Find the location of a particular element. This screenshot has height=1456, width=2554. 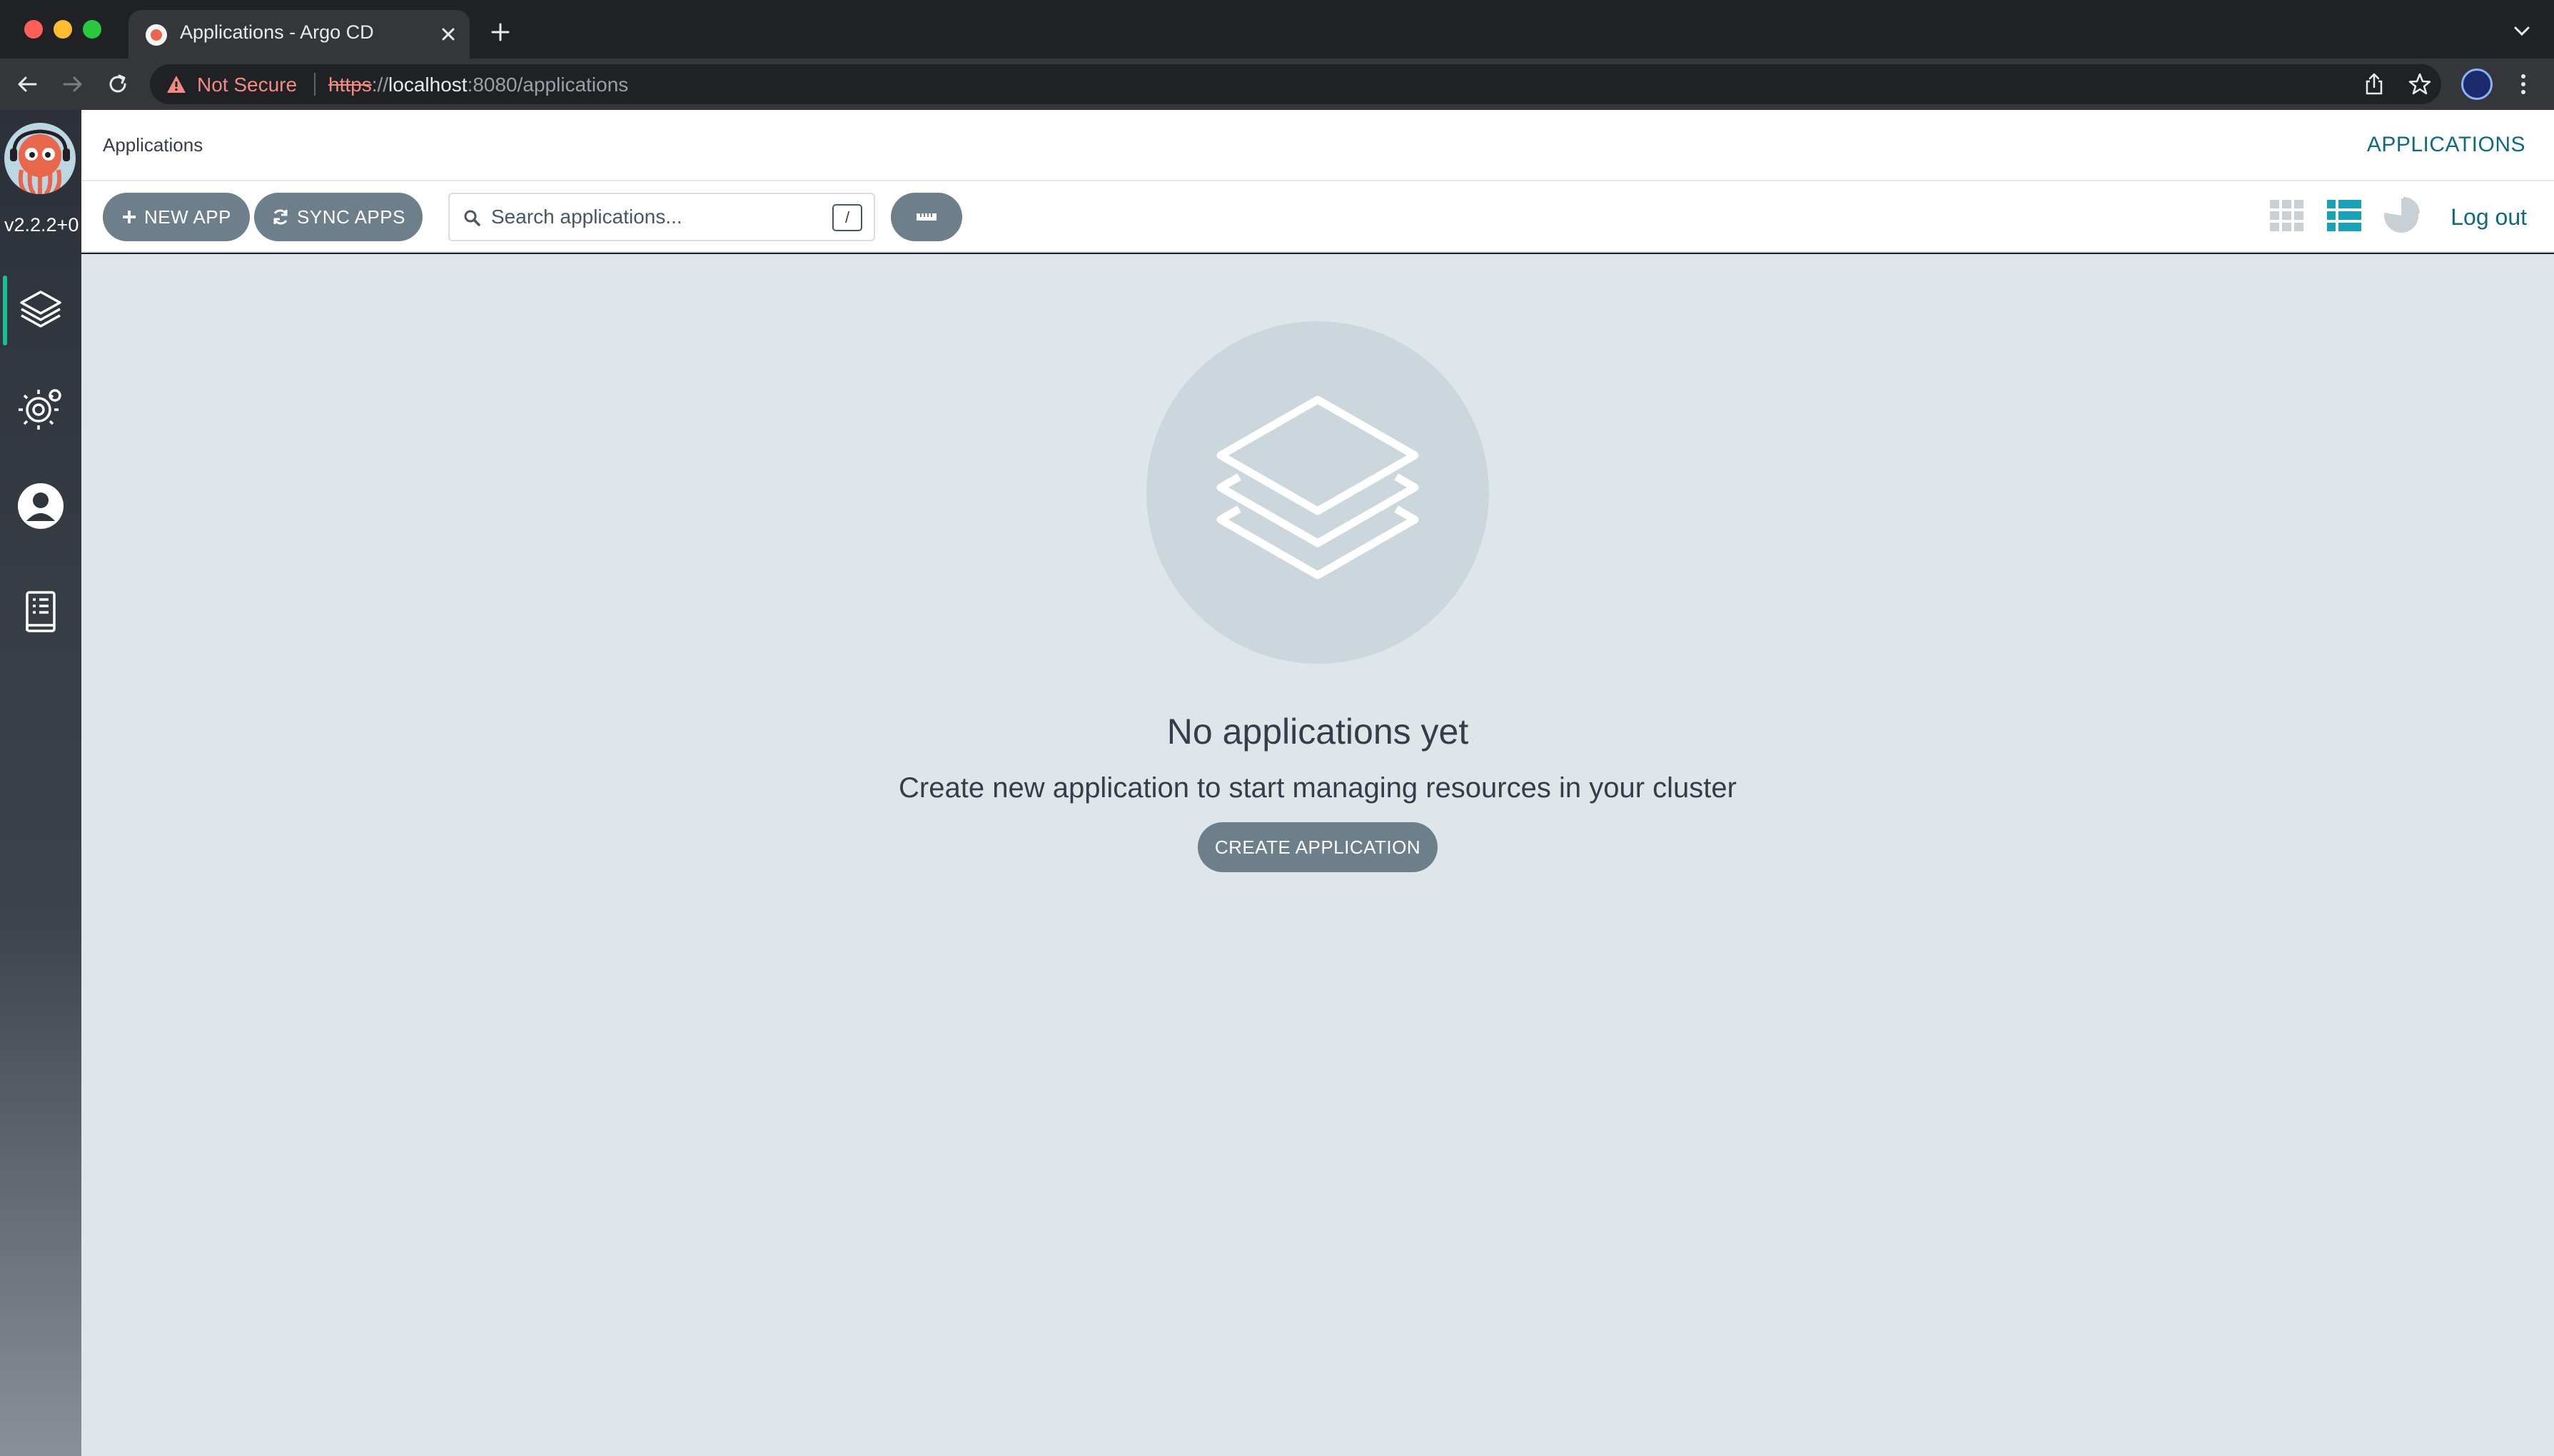

search-input is located at coordinates (648, 217).